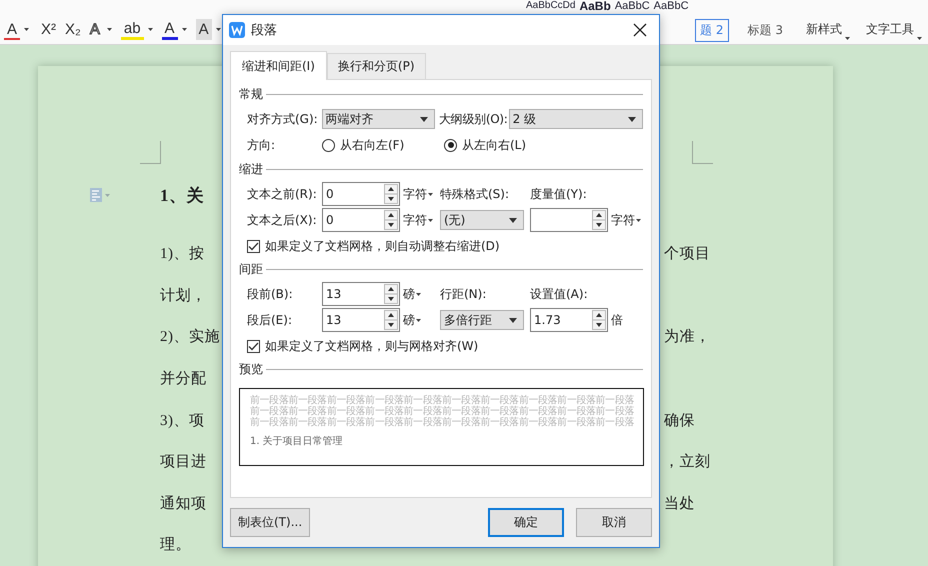 The image size is (928, 566). Describe the element at coordinates (251, 169) in the screenshot. I see `section-title: 缩进` at that location.